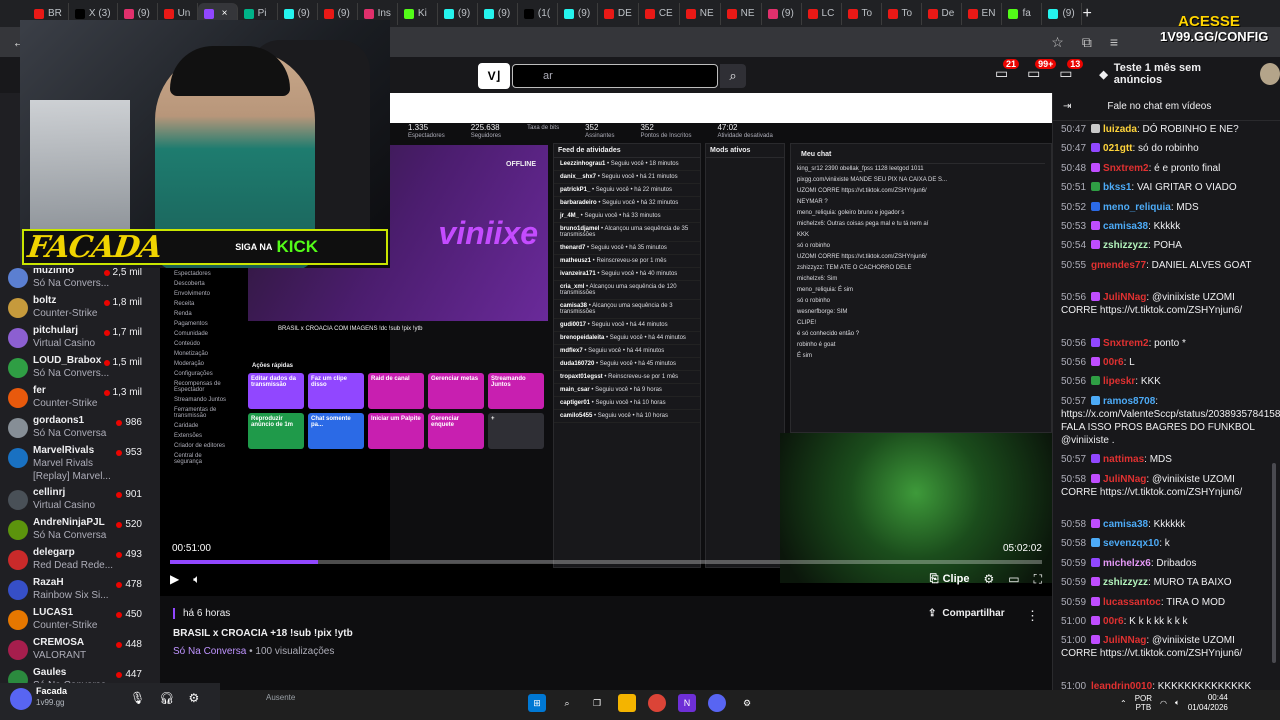  What do you see at coordinates (276, 391) in the screenshot?
I see `quick-action-button: Editar dados da transmissão` at bounding box center [276, 391].